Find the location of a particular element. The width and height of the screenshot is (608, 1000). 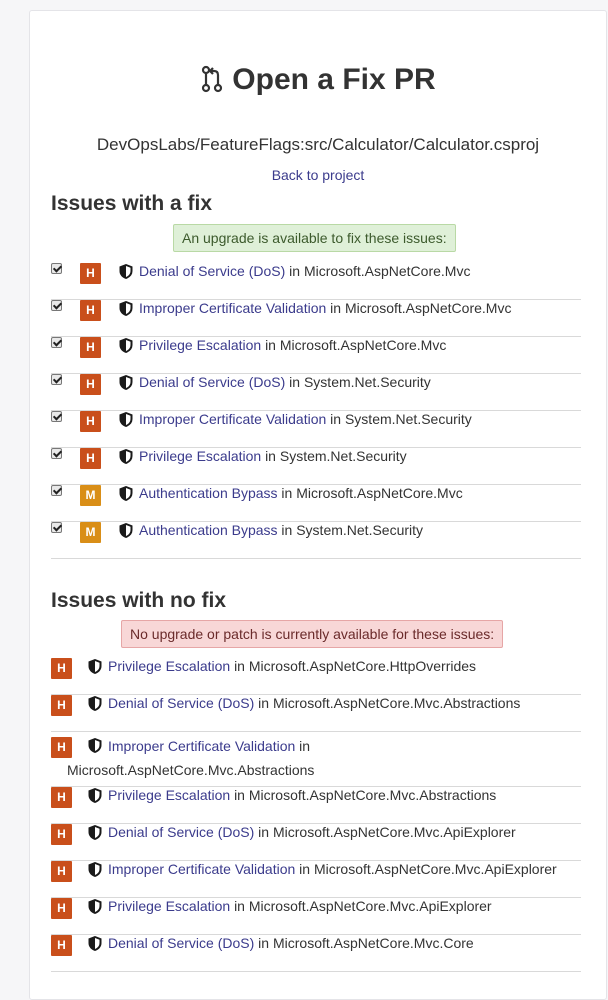

pull-request-icon is located at coordinates (212, 79).